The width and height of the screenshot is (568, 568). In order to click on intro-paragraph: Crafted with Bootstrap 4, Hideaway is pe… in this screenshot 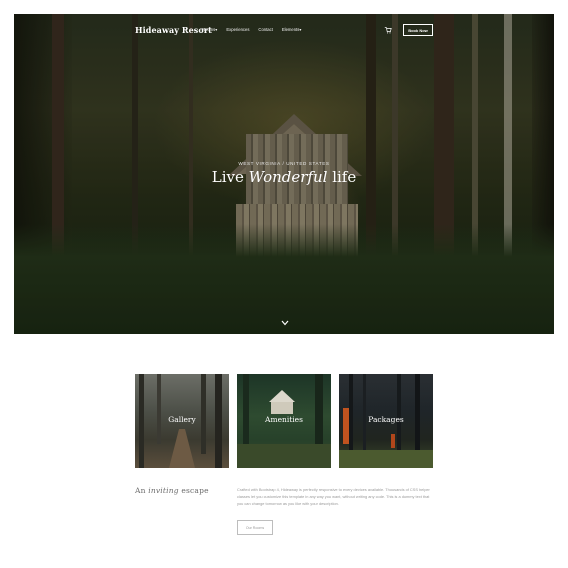, I will do `click(333, 497)`.